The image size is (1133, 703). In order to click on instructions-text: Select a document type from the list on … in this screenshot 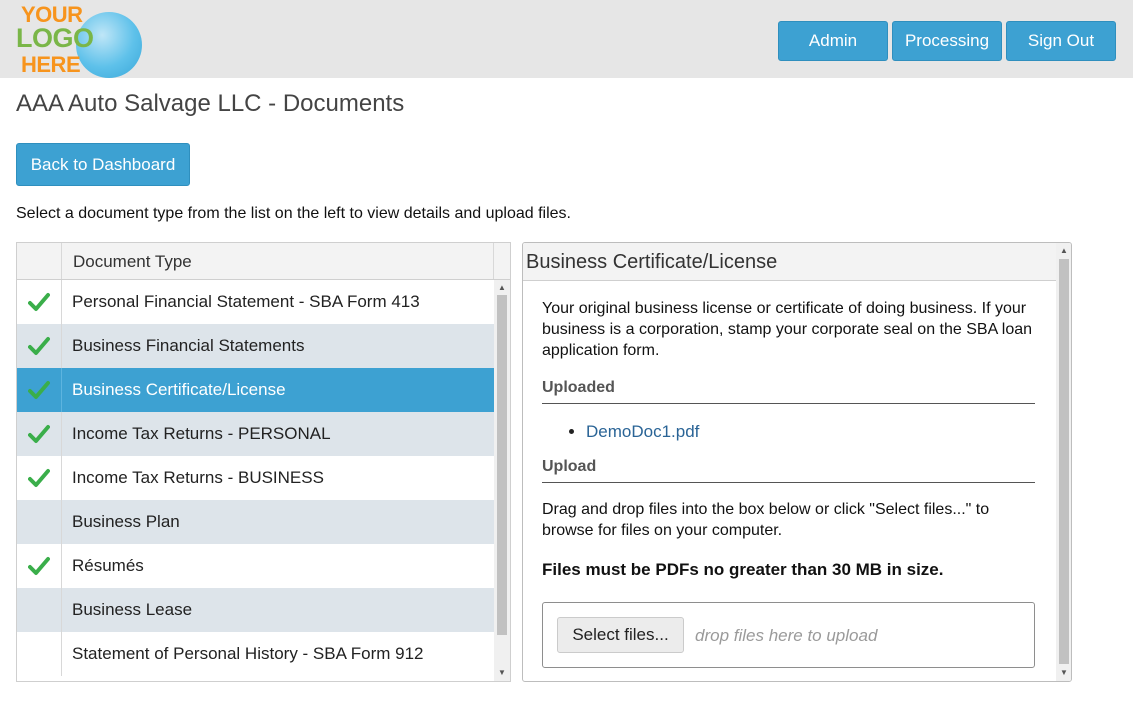, I will do `click(293, 213)`.